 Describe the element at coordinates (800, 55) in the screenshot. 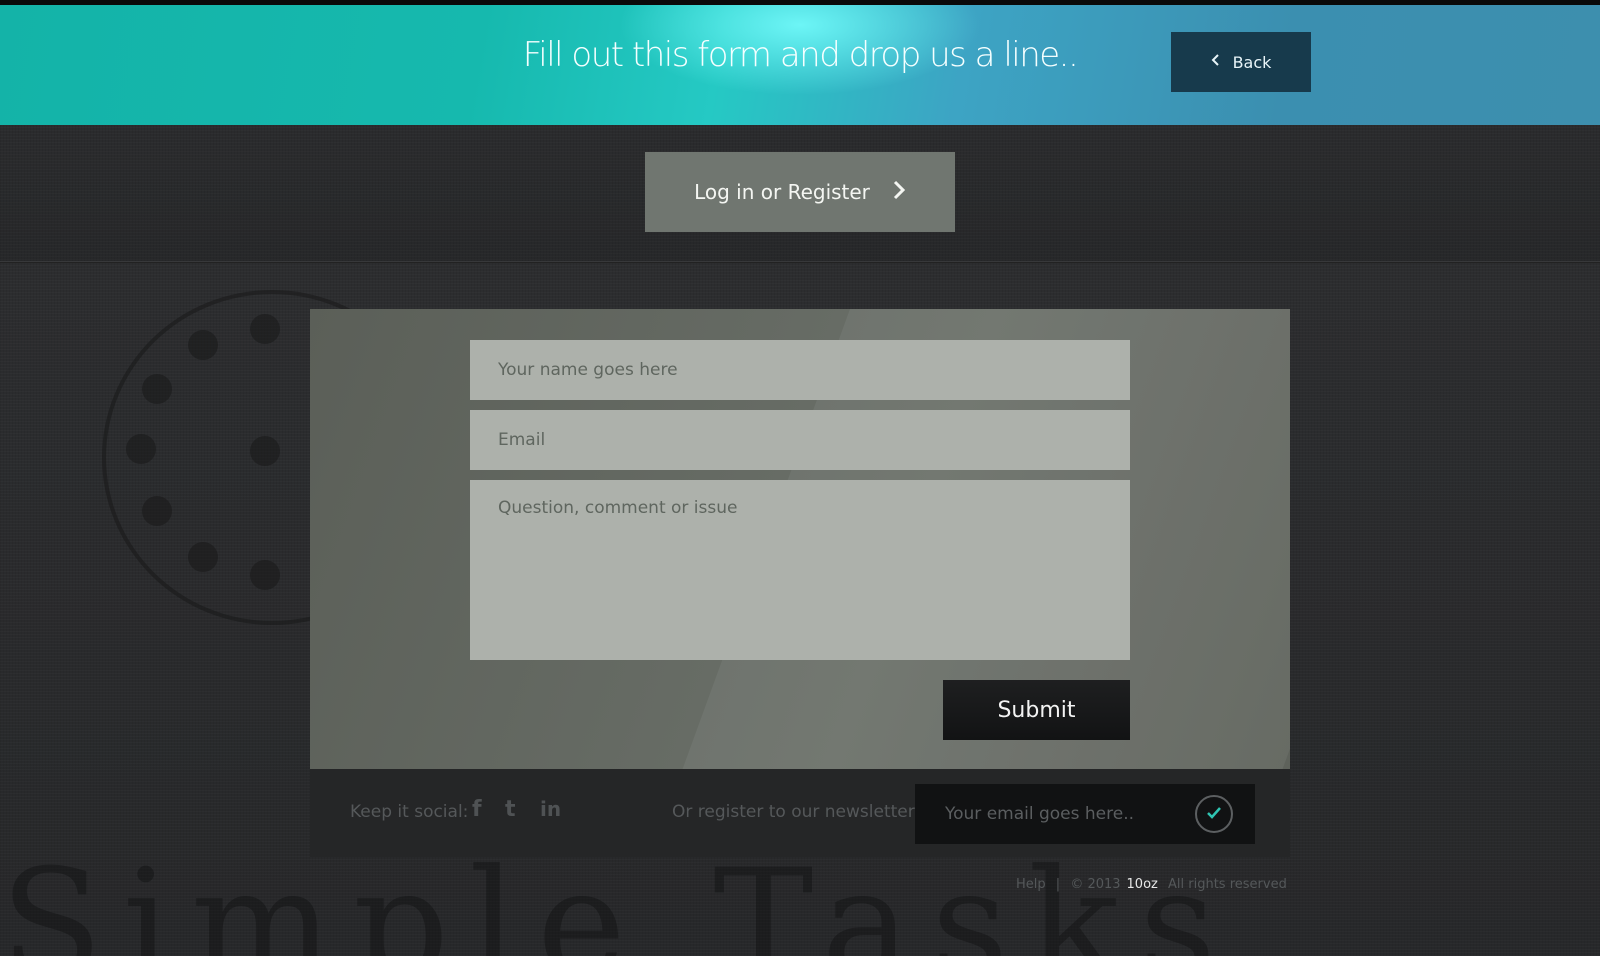

I see `page-title: Fill out this form and drop us a line..` at that location.